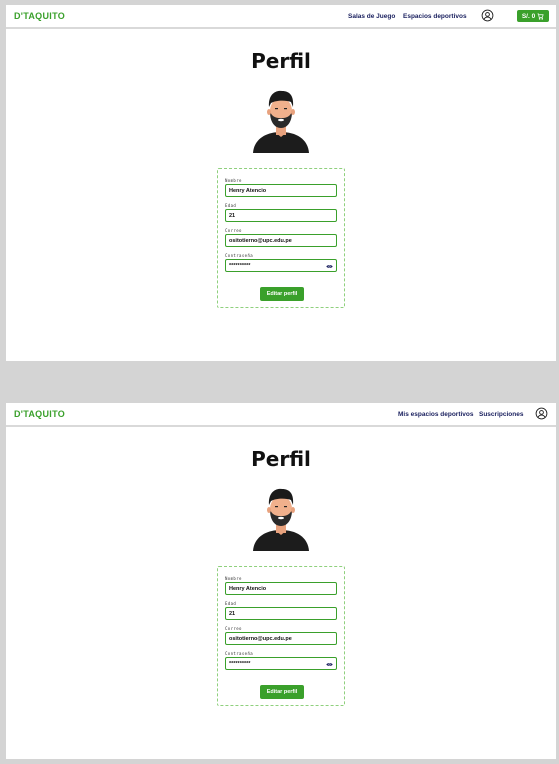 The width and height of the screenshot is (559, 764). What do you see at coordinates (435, 16) in the screenshot?
I see `nav-link-espacios-deportivos: Espacios deportivos` at bounding box center [435, 16].